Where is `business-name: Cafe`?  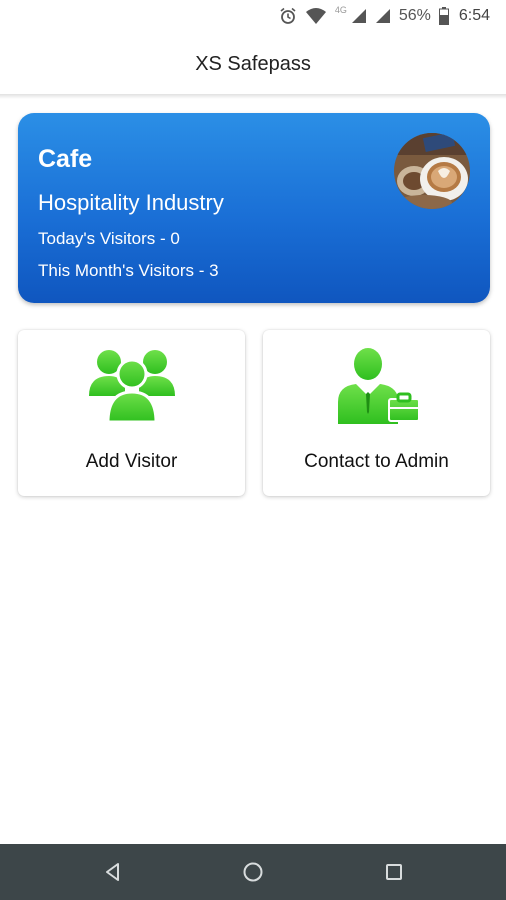 business-name: Cafe is located at coordinates (65, 159).